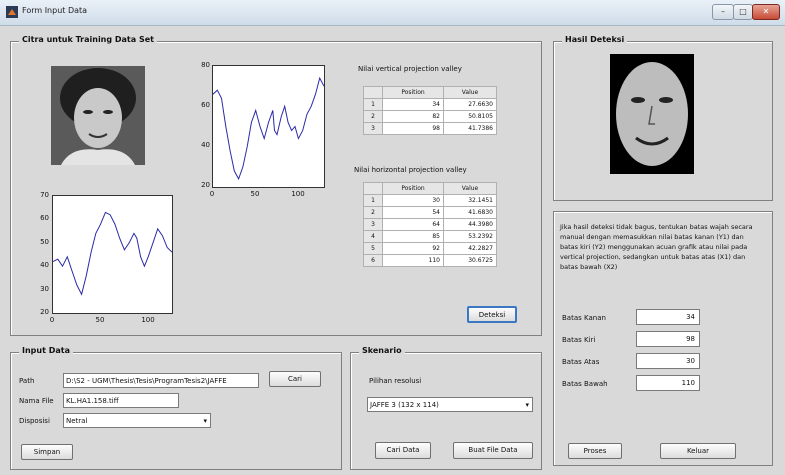  Describe the element at coordinates (492, 314) in the screenshot. I see `detect-button: Deteksi` at that location.